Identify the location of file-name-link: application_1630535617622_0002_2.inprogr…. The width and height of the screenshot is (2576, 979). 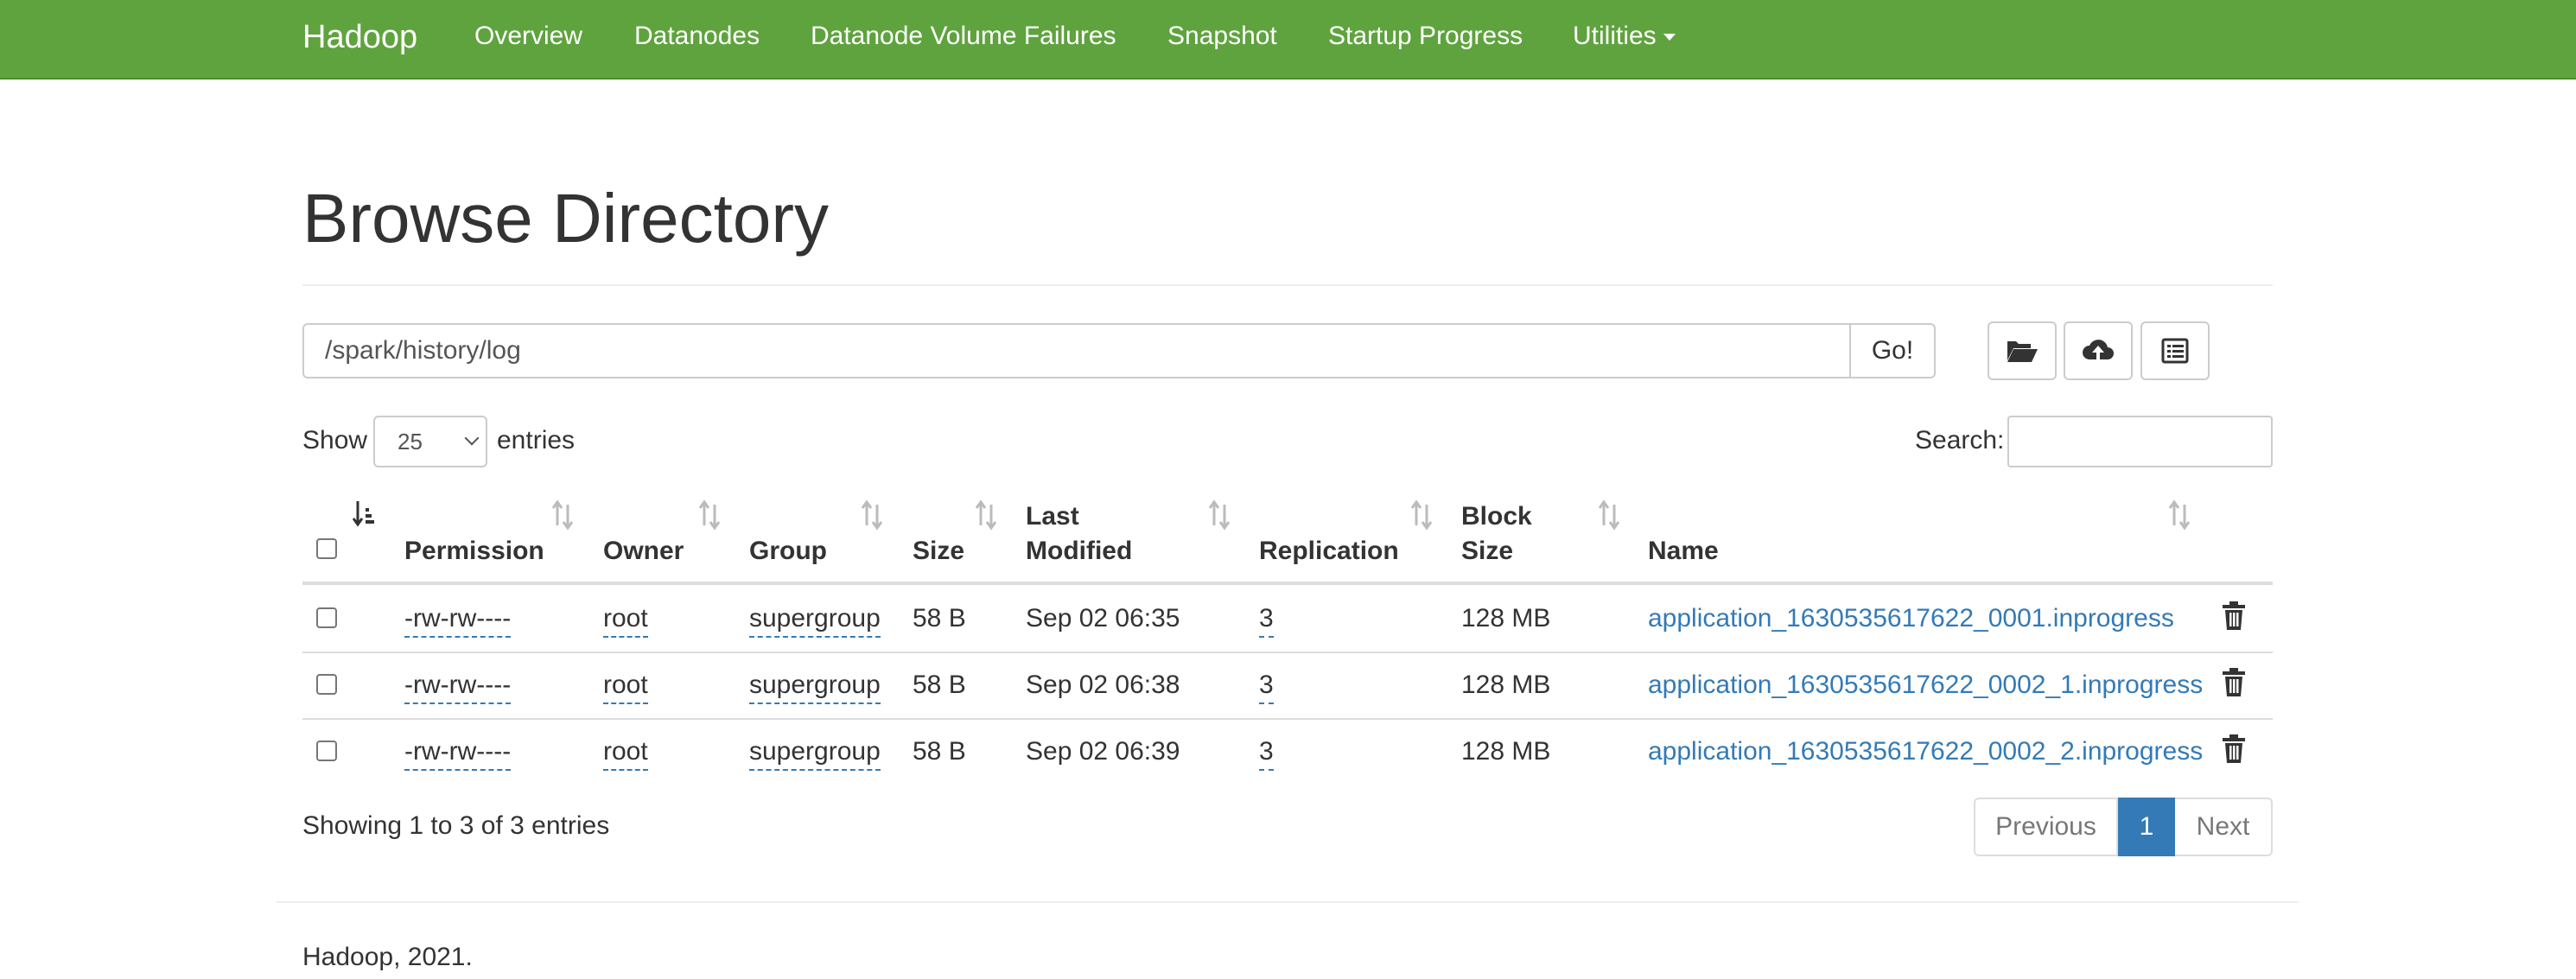
(1926, 751).